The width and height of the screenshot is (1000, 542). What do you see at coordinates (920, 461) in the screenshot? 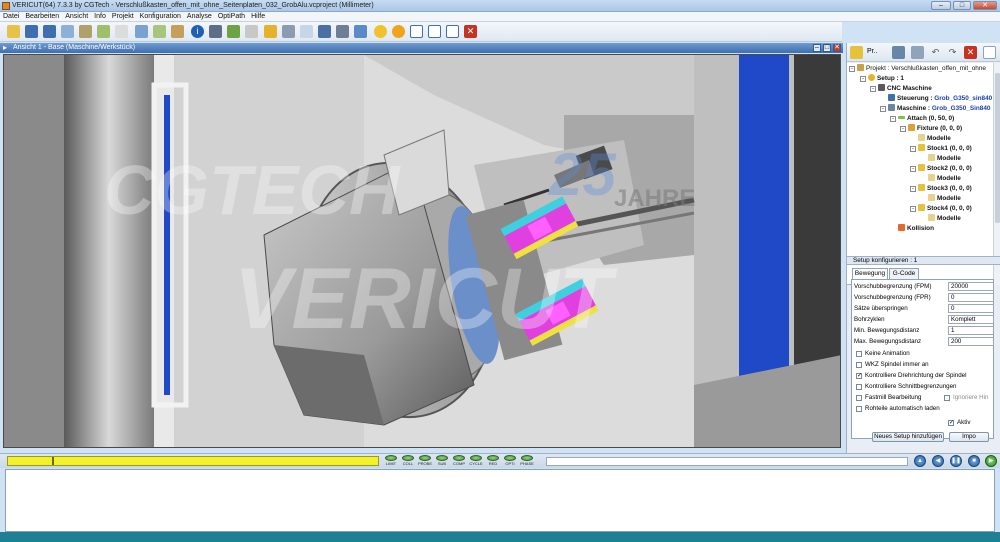
I see `rewind-icon: ▲` at bounding box center [920, 461].